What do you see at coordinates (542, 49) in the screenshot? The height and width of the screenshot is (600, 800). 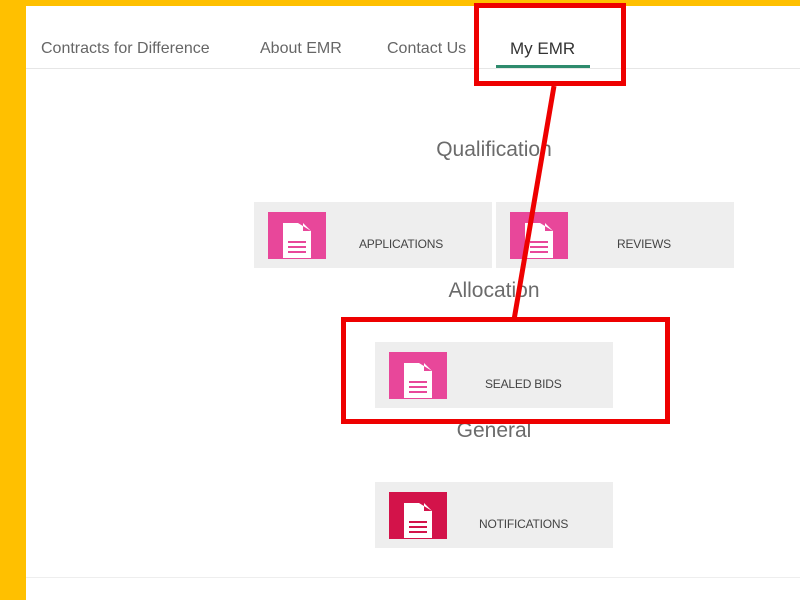 I see `nav-my-emr: My EMR` at bounding box center [542, 49].